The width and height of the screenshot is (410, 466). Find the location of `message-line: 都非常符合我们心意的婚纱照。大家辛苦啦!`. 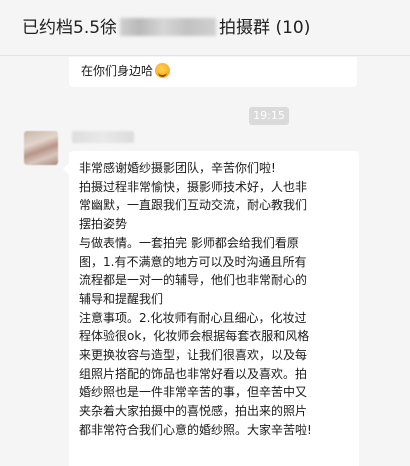

message-line: 都非常符合我们心意的婚纱照。大家辛苦啦! is located at coordinates (195, 429).